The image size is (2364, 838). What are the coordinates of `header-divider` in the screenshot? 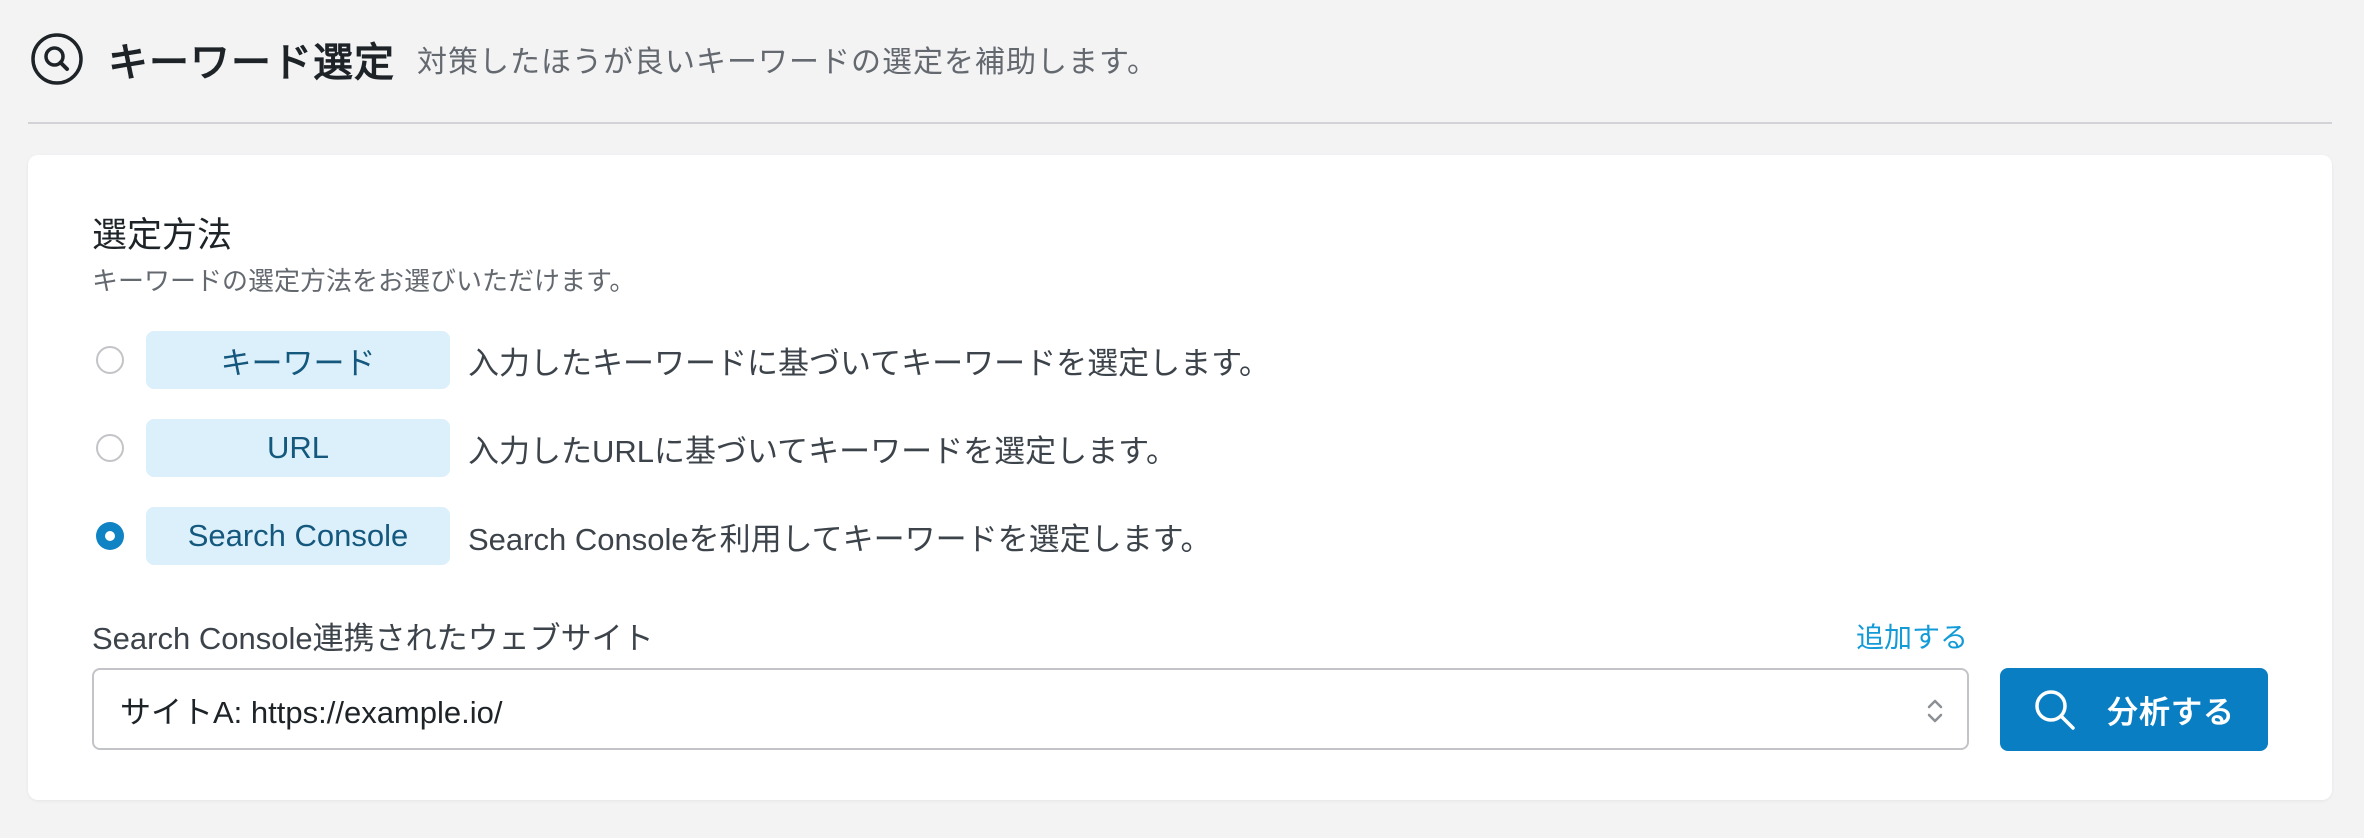 It's located at (1180, 123).